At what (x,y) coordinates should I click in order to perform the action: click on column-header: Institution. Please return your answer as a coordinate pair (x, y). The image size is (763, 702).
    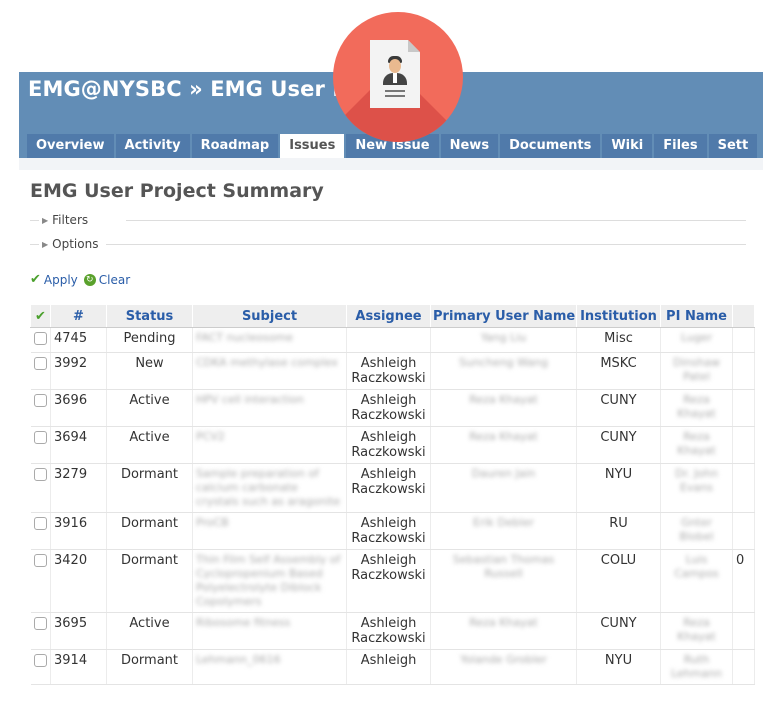
    Looking at the image, I should click on (618, 316).